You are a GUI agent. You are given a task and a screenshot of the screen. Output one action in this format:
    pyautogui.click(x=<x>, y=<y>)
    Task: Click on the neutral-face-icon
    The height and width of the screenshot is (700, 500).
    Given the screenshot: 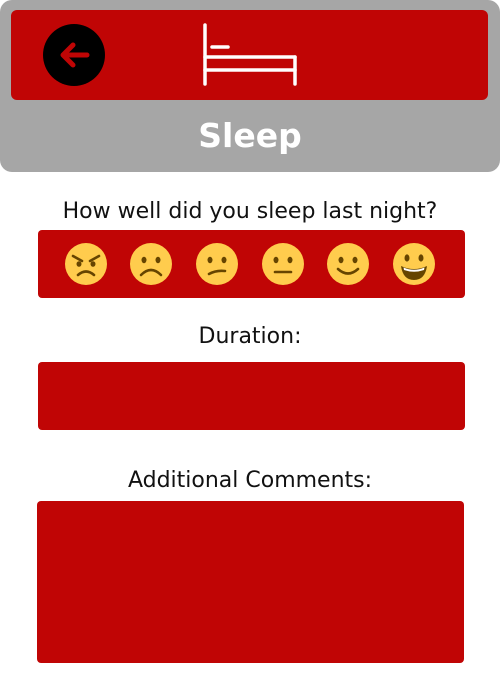 What is the action you would take?
    pyautogui.click(x=283, y=264)
    